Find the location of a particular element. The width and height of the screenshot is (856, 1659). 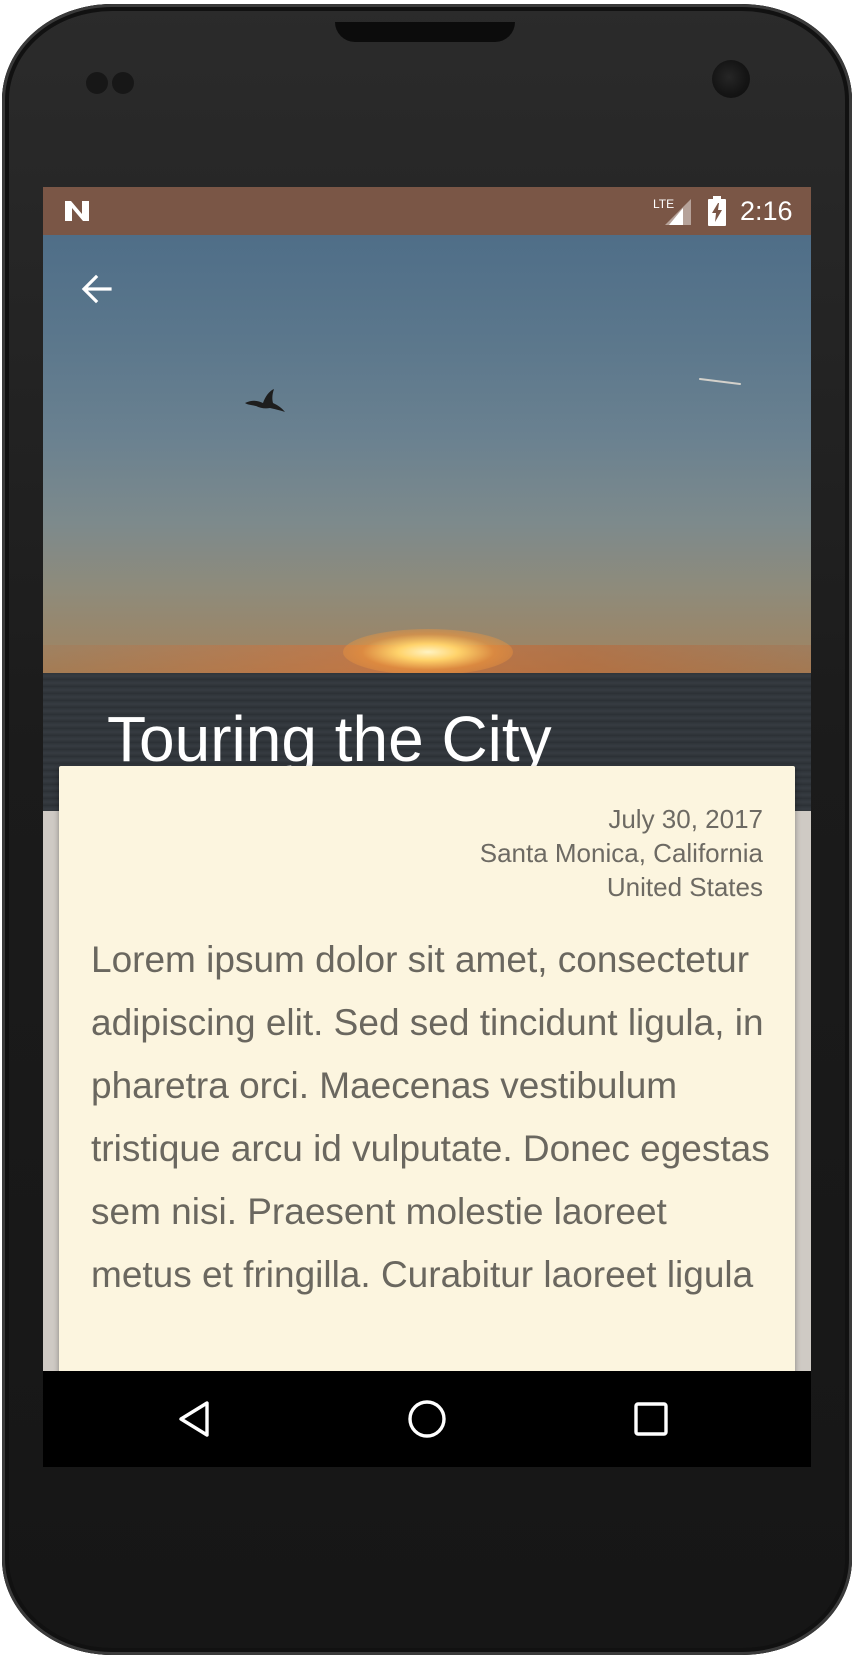

back-button is located at coordinates (97, 289).